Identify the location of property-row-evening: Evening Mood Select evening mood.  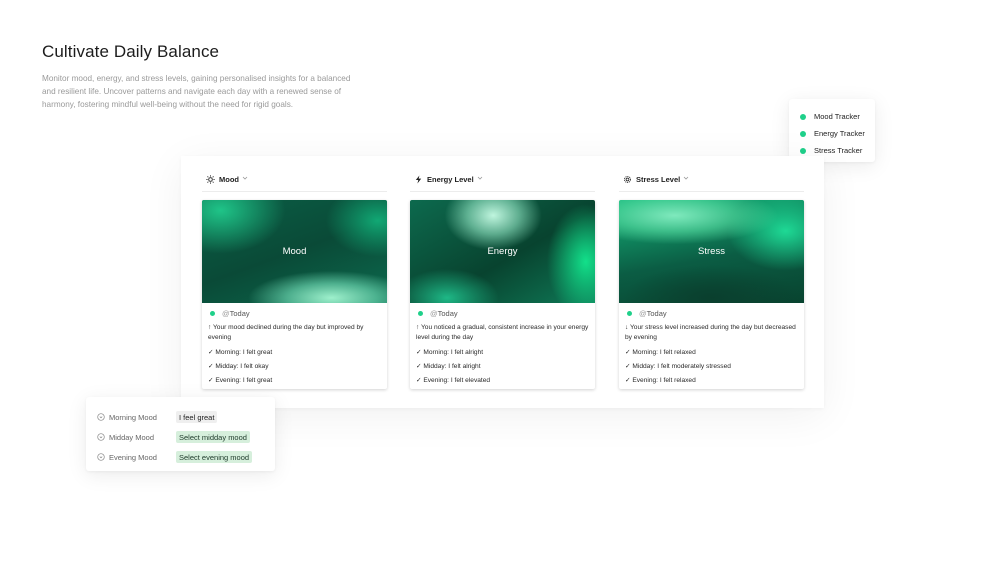
(186, 457).